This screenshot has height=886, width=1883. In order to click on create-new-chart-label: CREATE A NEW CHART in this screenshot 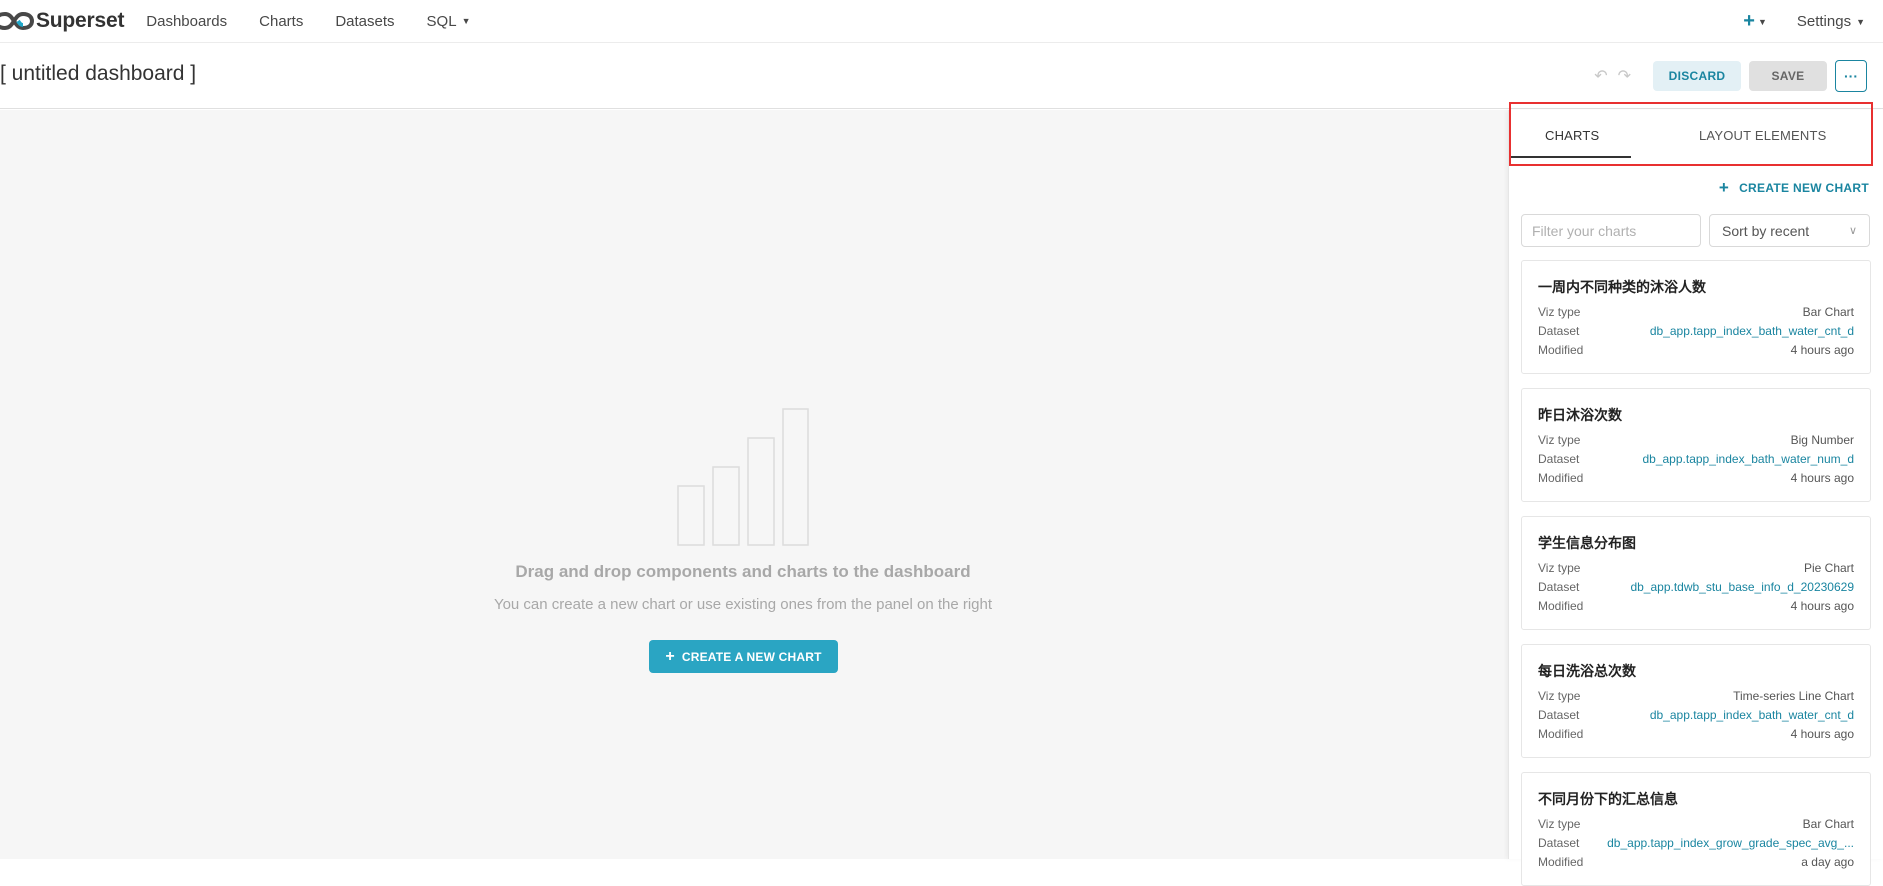, I will do `click(751, 656)`.